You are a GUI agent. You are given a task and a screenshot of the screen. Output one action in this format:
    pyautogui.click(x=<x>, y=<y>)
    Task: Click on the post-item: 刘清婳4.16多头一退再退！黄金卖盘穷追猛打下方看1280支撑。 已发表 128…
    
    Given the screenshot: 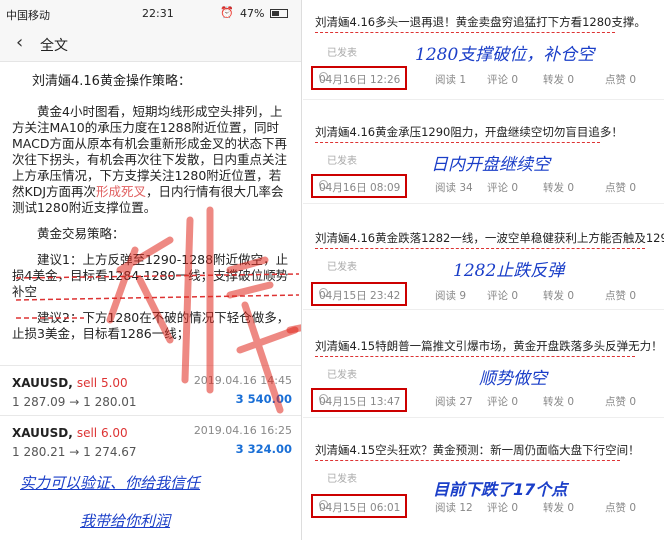 What is the action you would take?
    pyautogui.click(x=483, y=57)
    